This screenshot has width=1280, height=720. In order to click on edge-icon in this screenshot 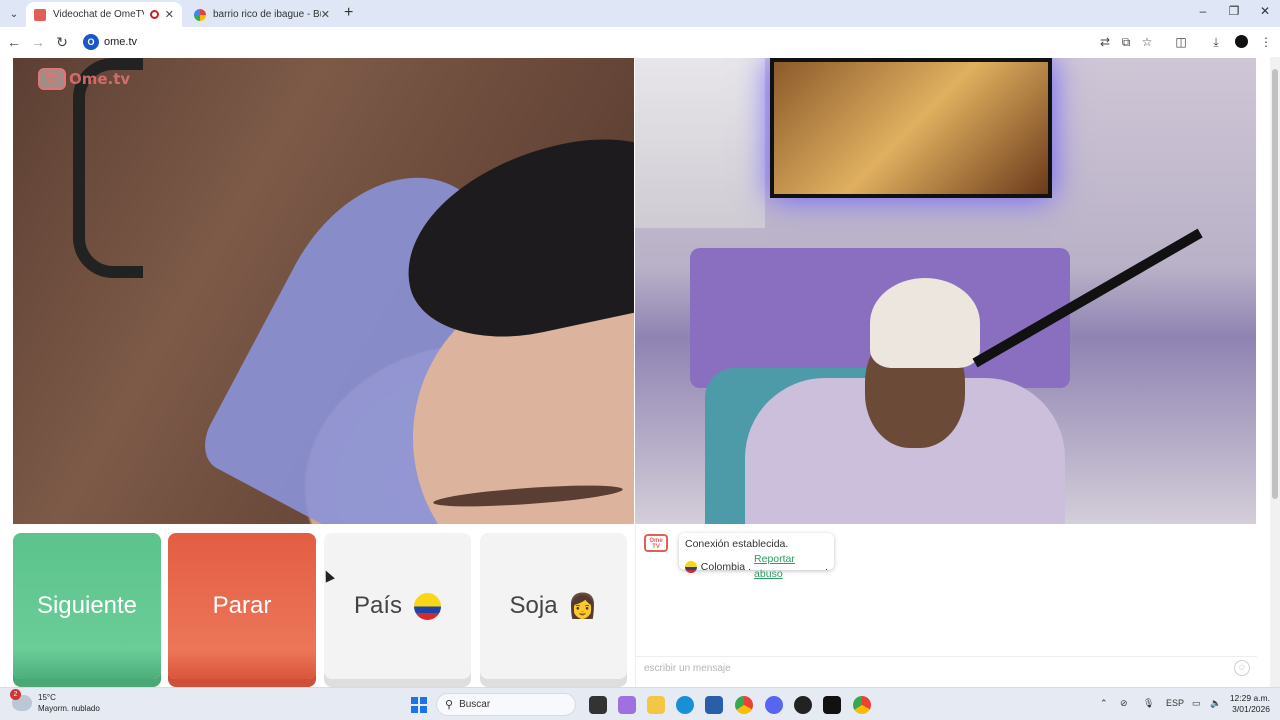, I will do `click(685, 705)`.